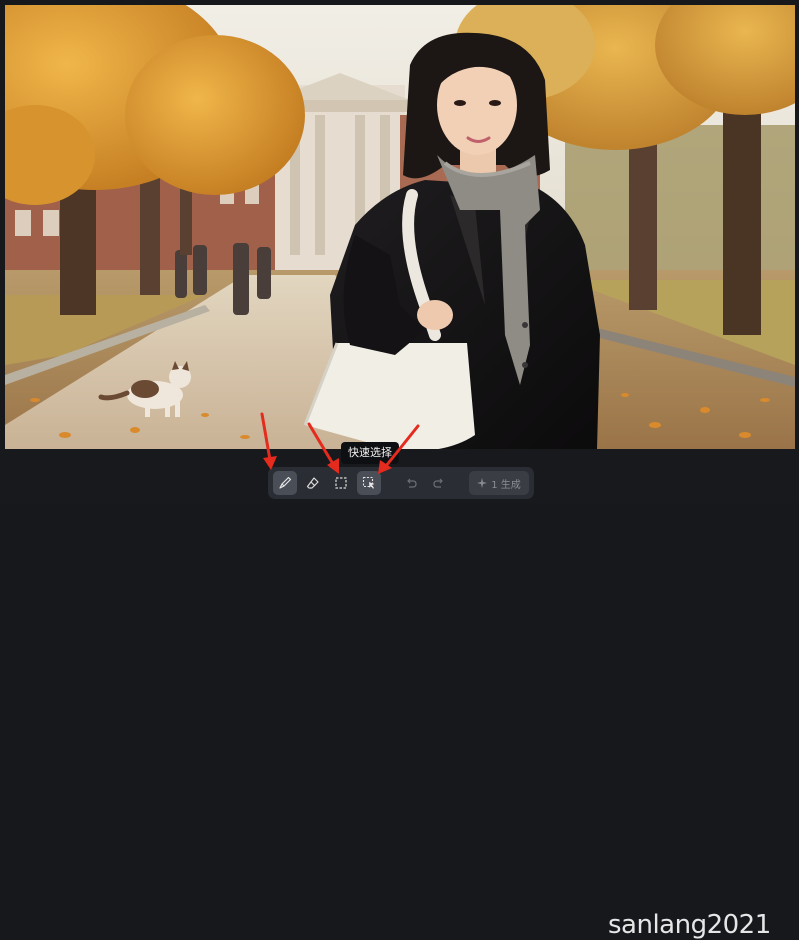 The height and width of the screenshot is (940, 799). I want to click on rect-select-tool-button, so click(341, 483).